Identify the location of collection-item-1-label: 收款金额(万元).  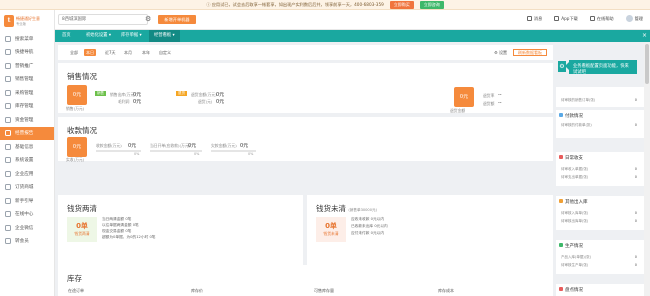
(109, 145).